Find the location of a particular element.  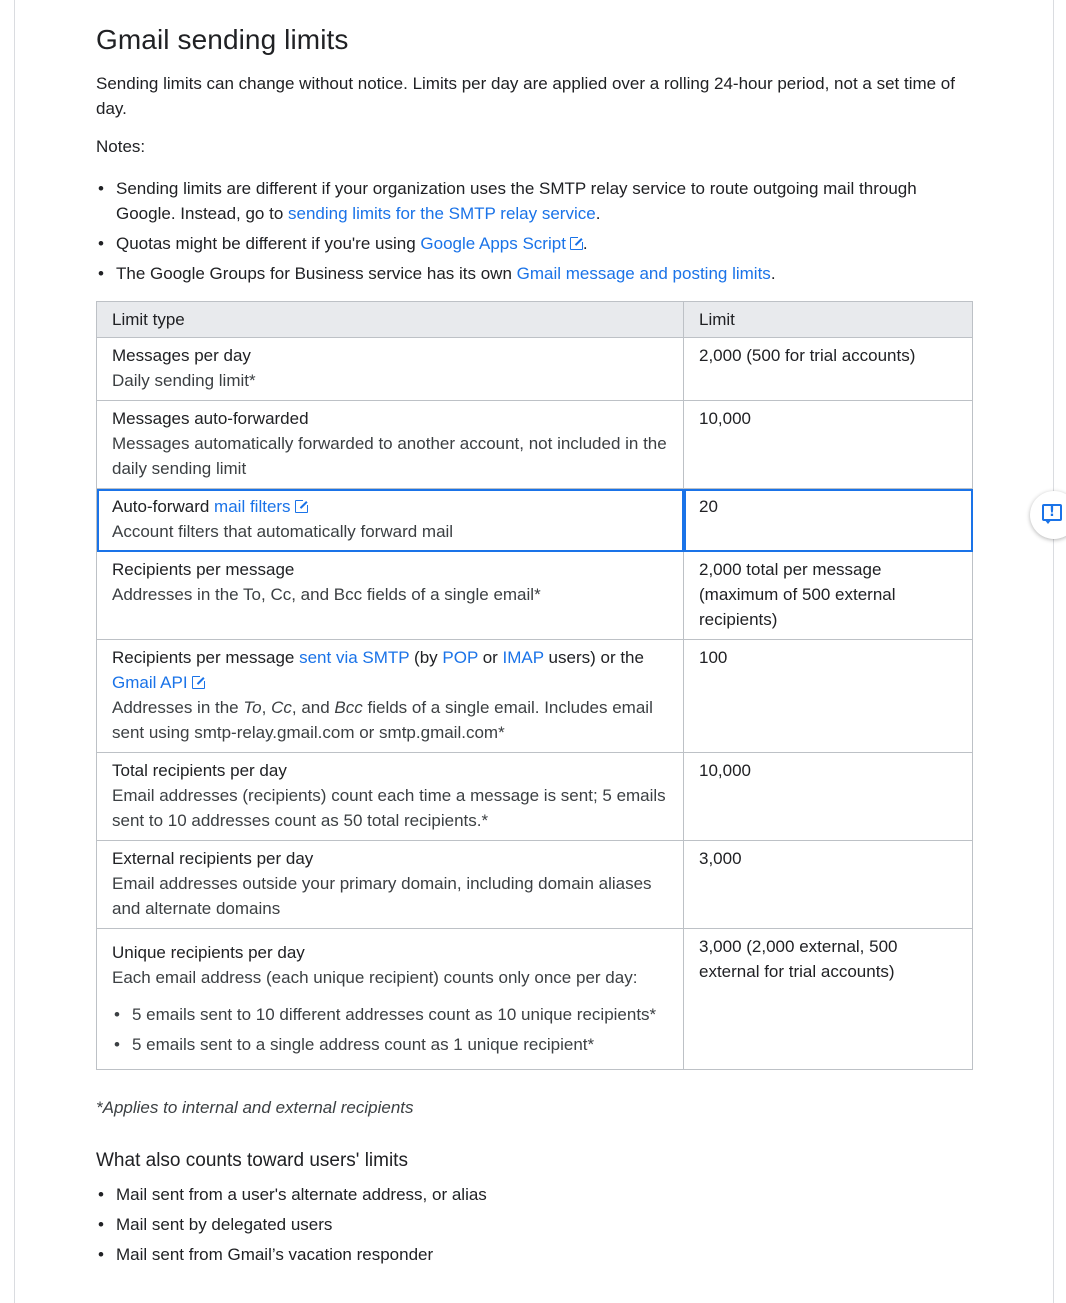

notes-label: Notes: is located at coordinates (121, 146).